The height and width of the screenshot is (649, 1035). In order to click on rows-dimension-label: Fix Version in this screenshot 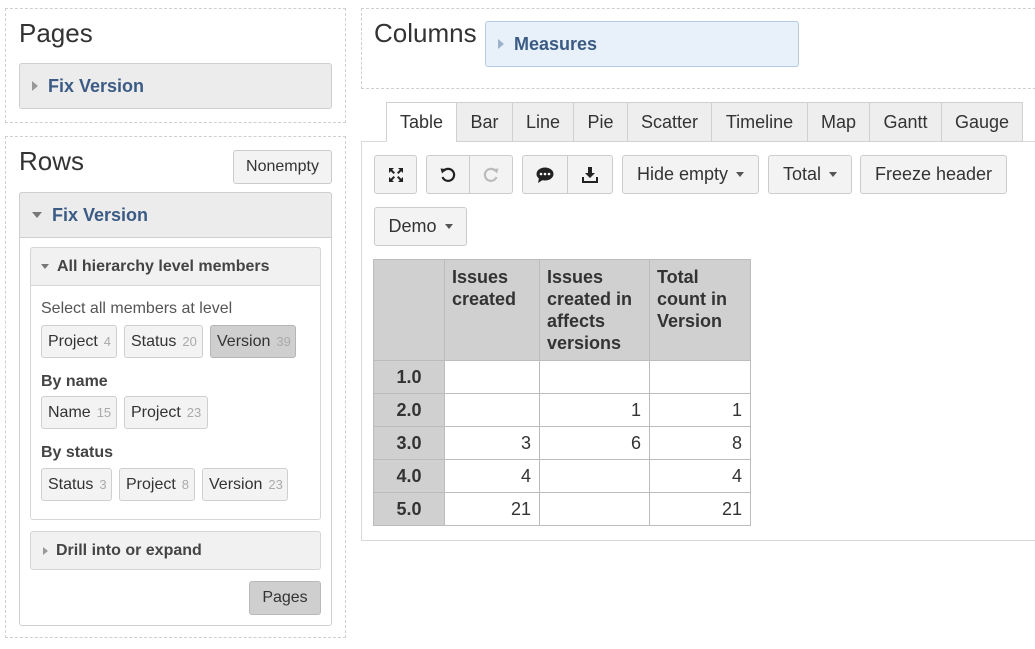, I will do `click(100, 214)`.